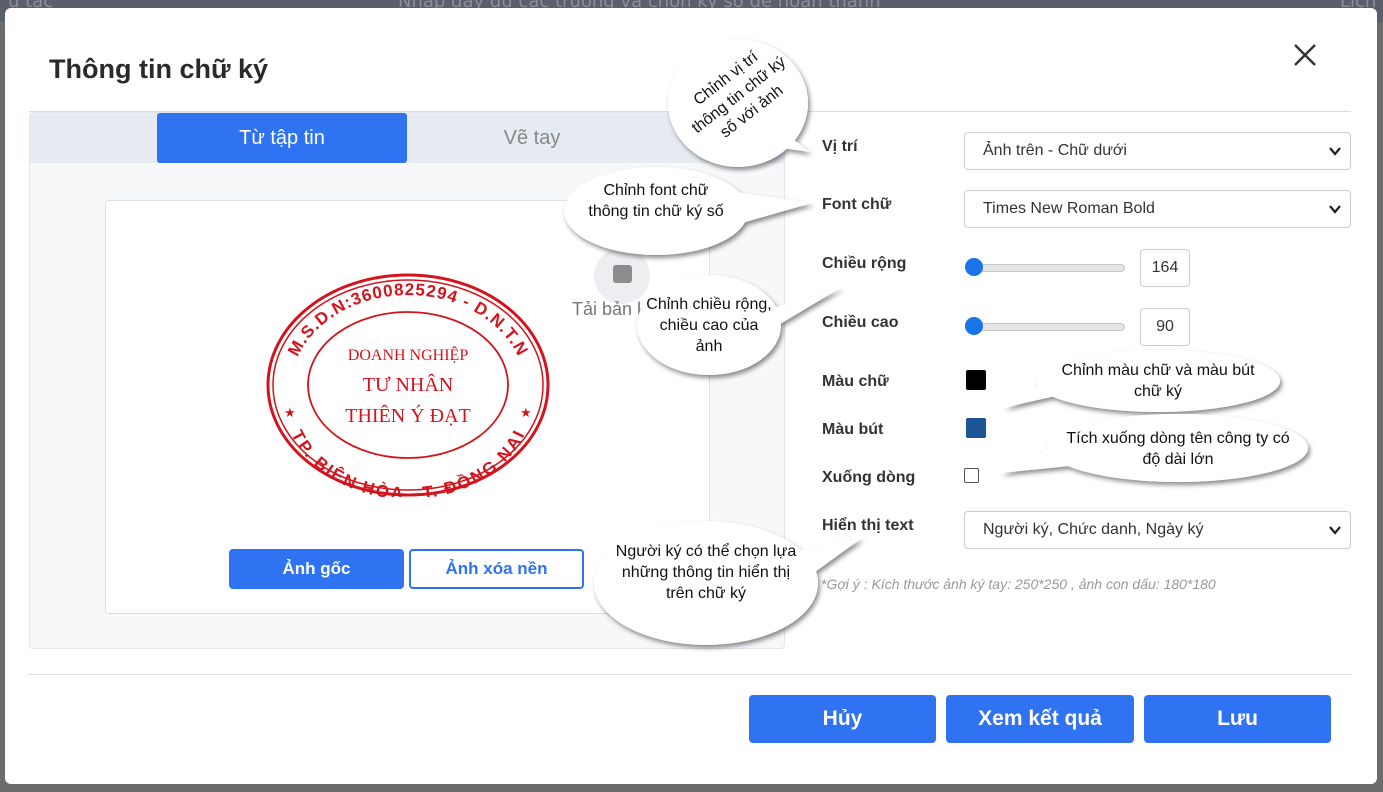  What do you see at coordinates (1165, 268) in the screenshot?
I see `width-input: 164` at bounding box center [1165, 268].